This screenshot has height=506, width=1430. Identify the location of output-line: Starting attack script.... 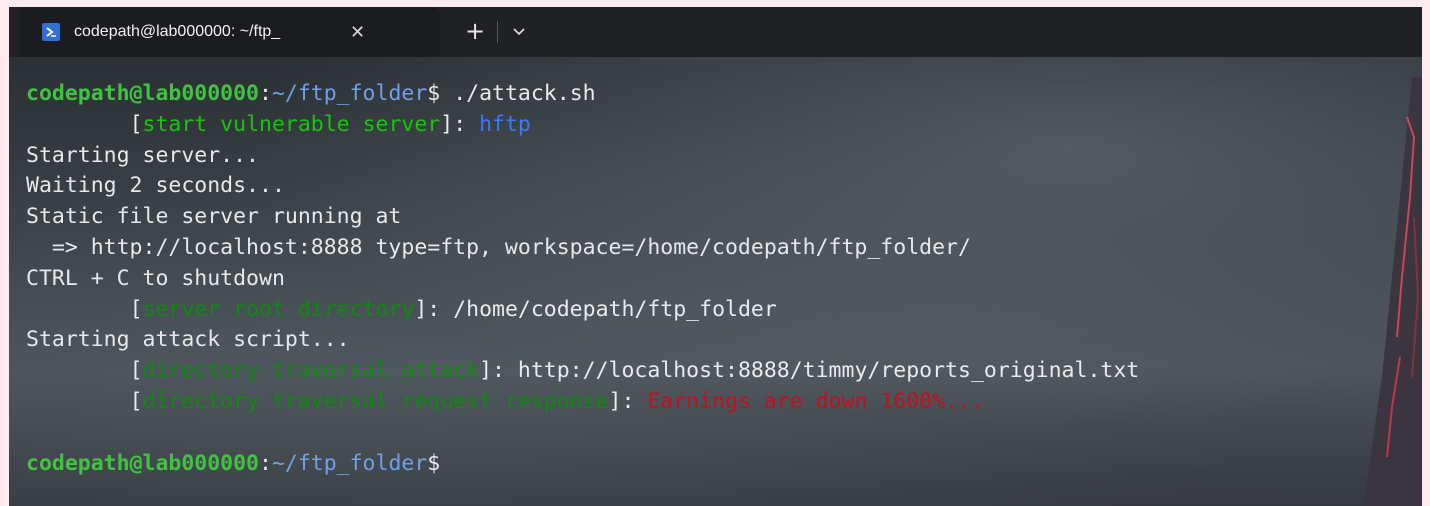
(188, 340).